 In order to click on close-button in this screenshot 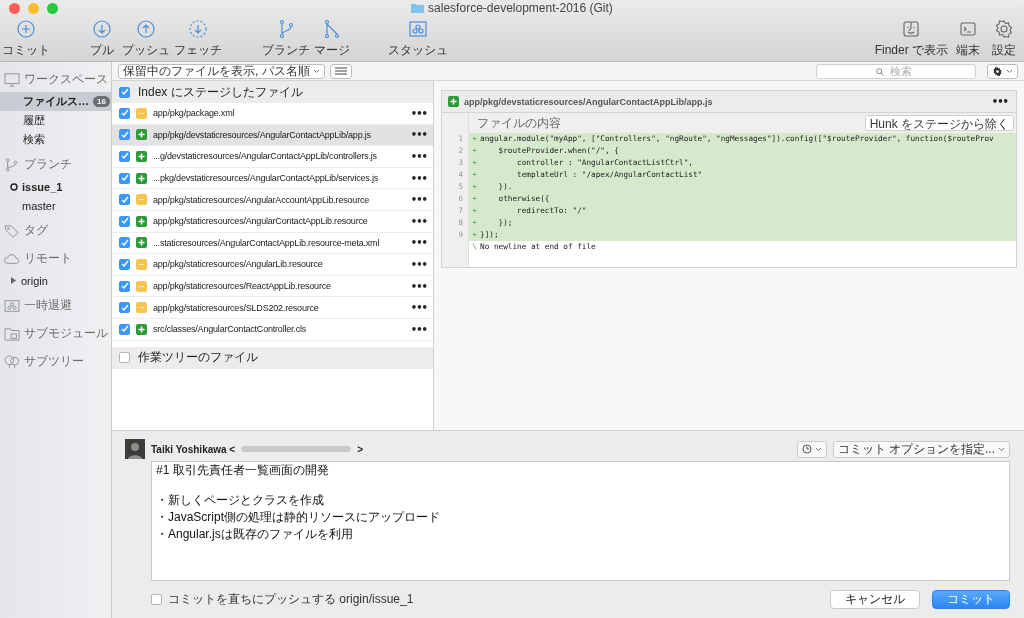, I will do `click(14, 8)`.